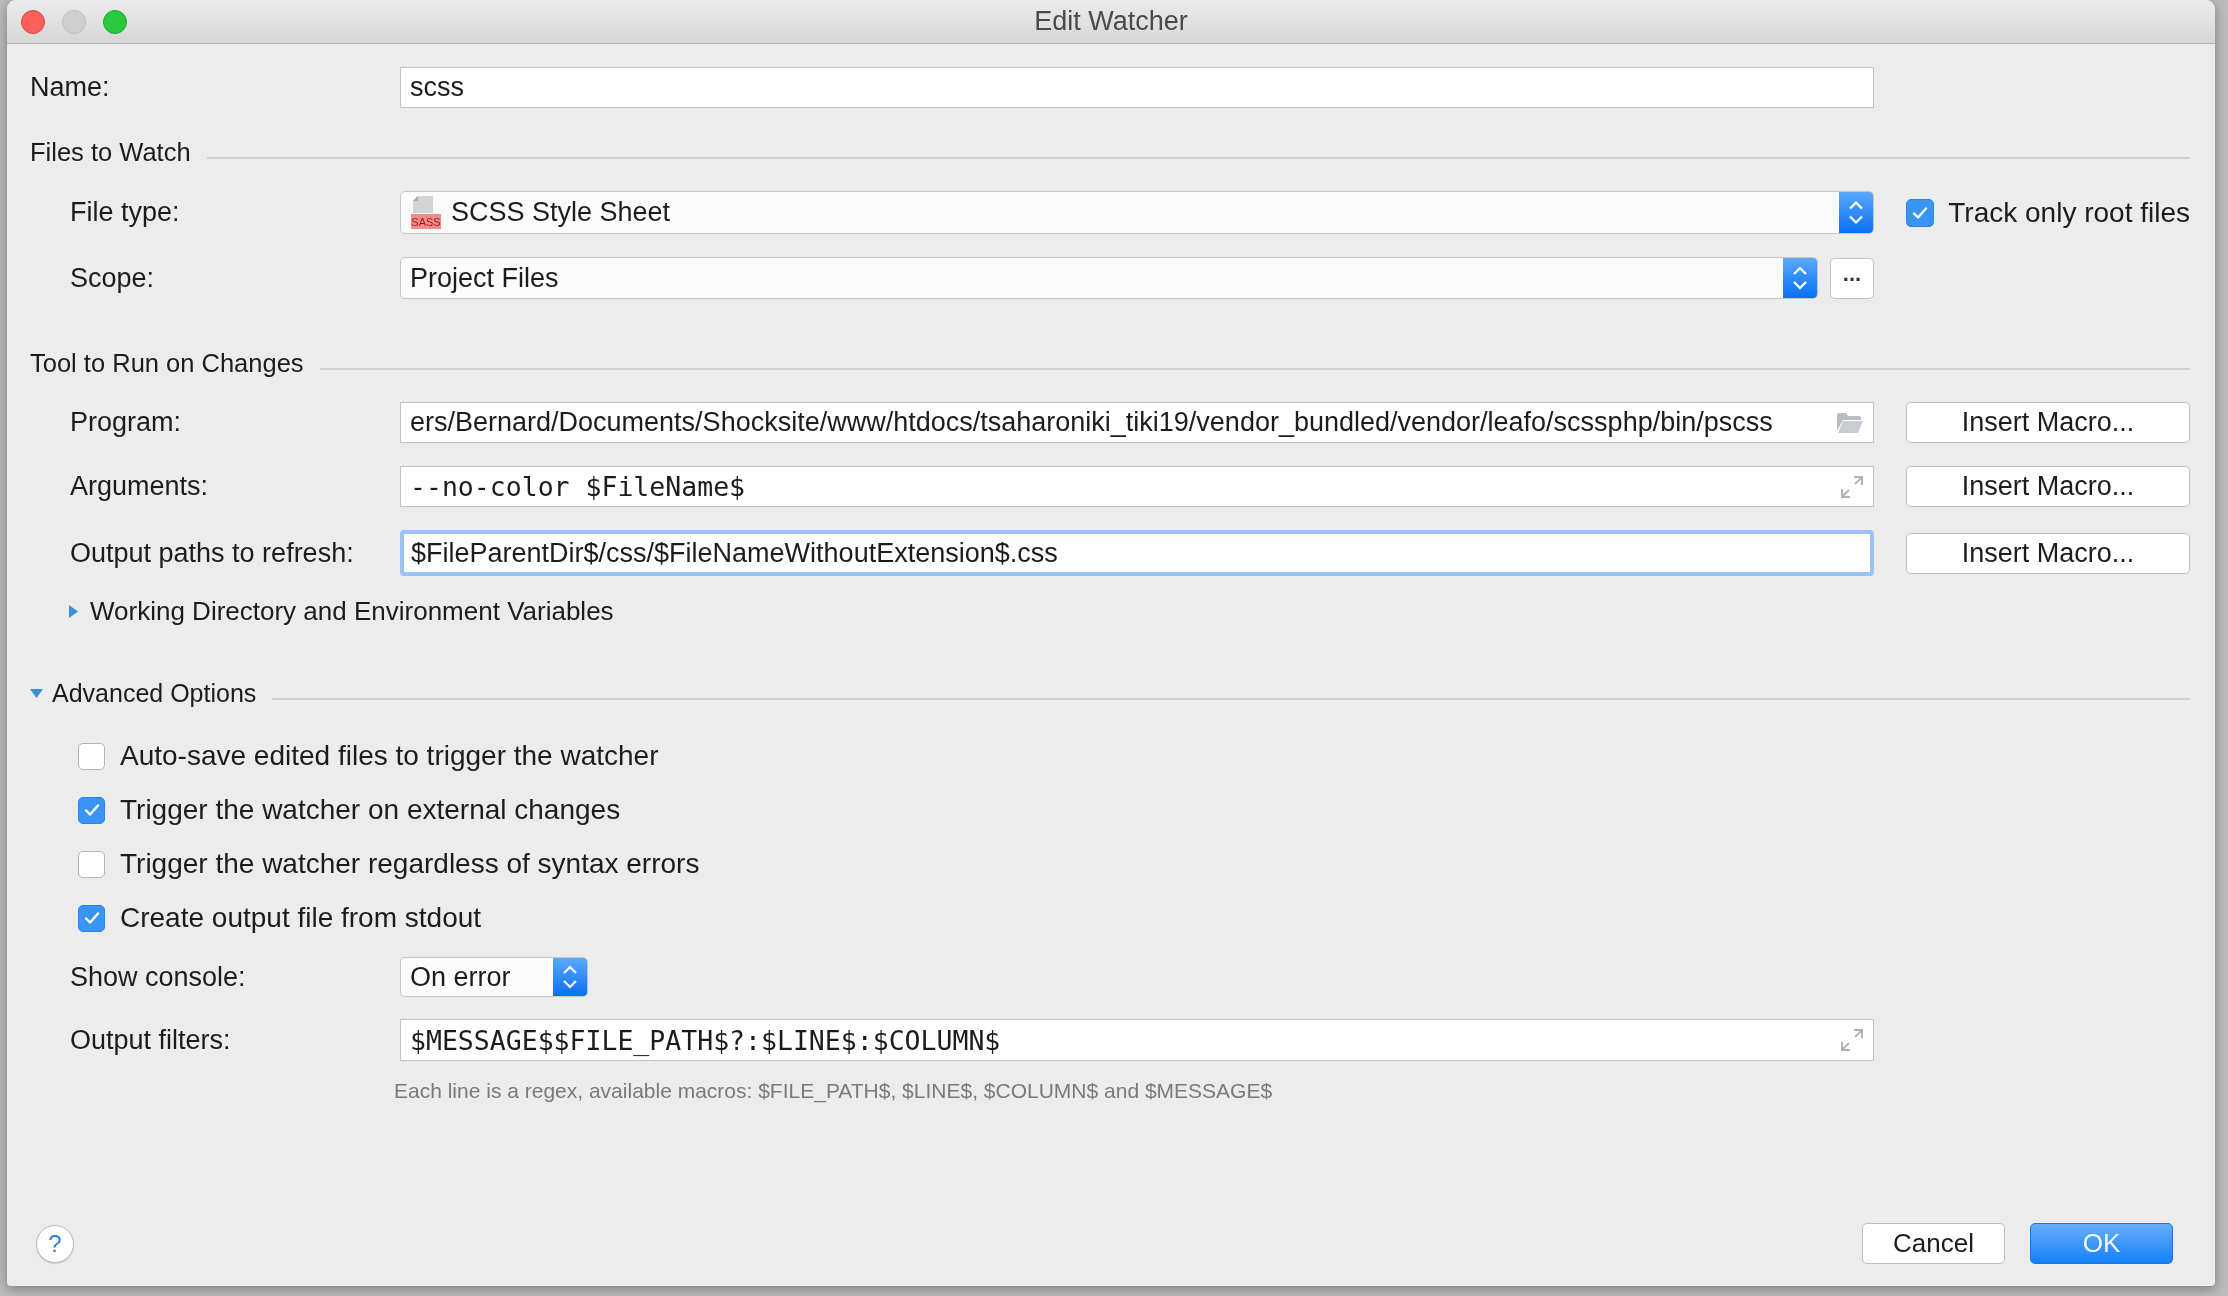 The width and height of the screenshot is (2228, 1296). Describe the element at coordinates (115, 21) in the screenshot. I see `zoom-button` at that location.